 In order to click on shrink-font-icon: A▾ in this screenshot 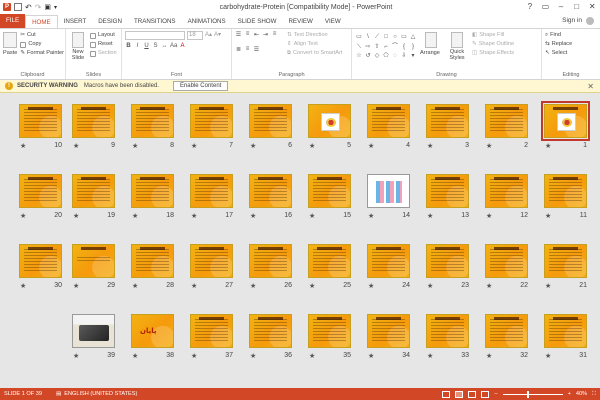, I will do `click(217, 35)`.